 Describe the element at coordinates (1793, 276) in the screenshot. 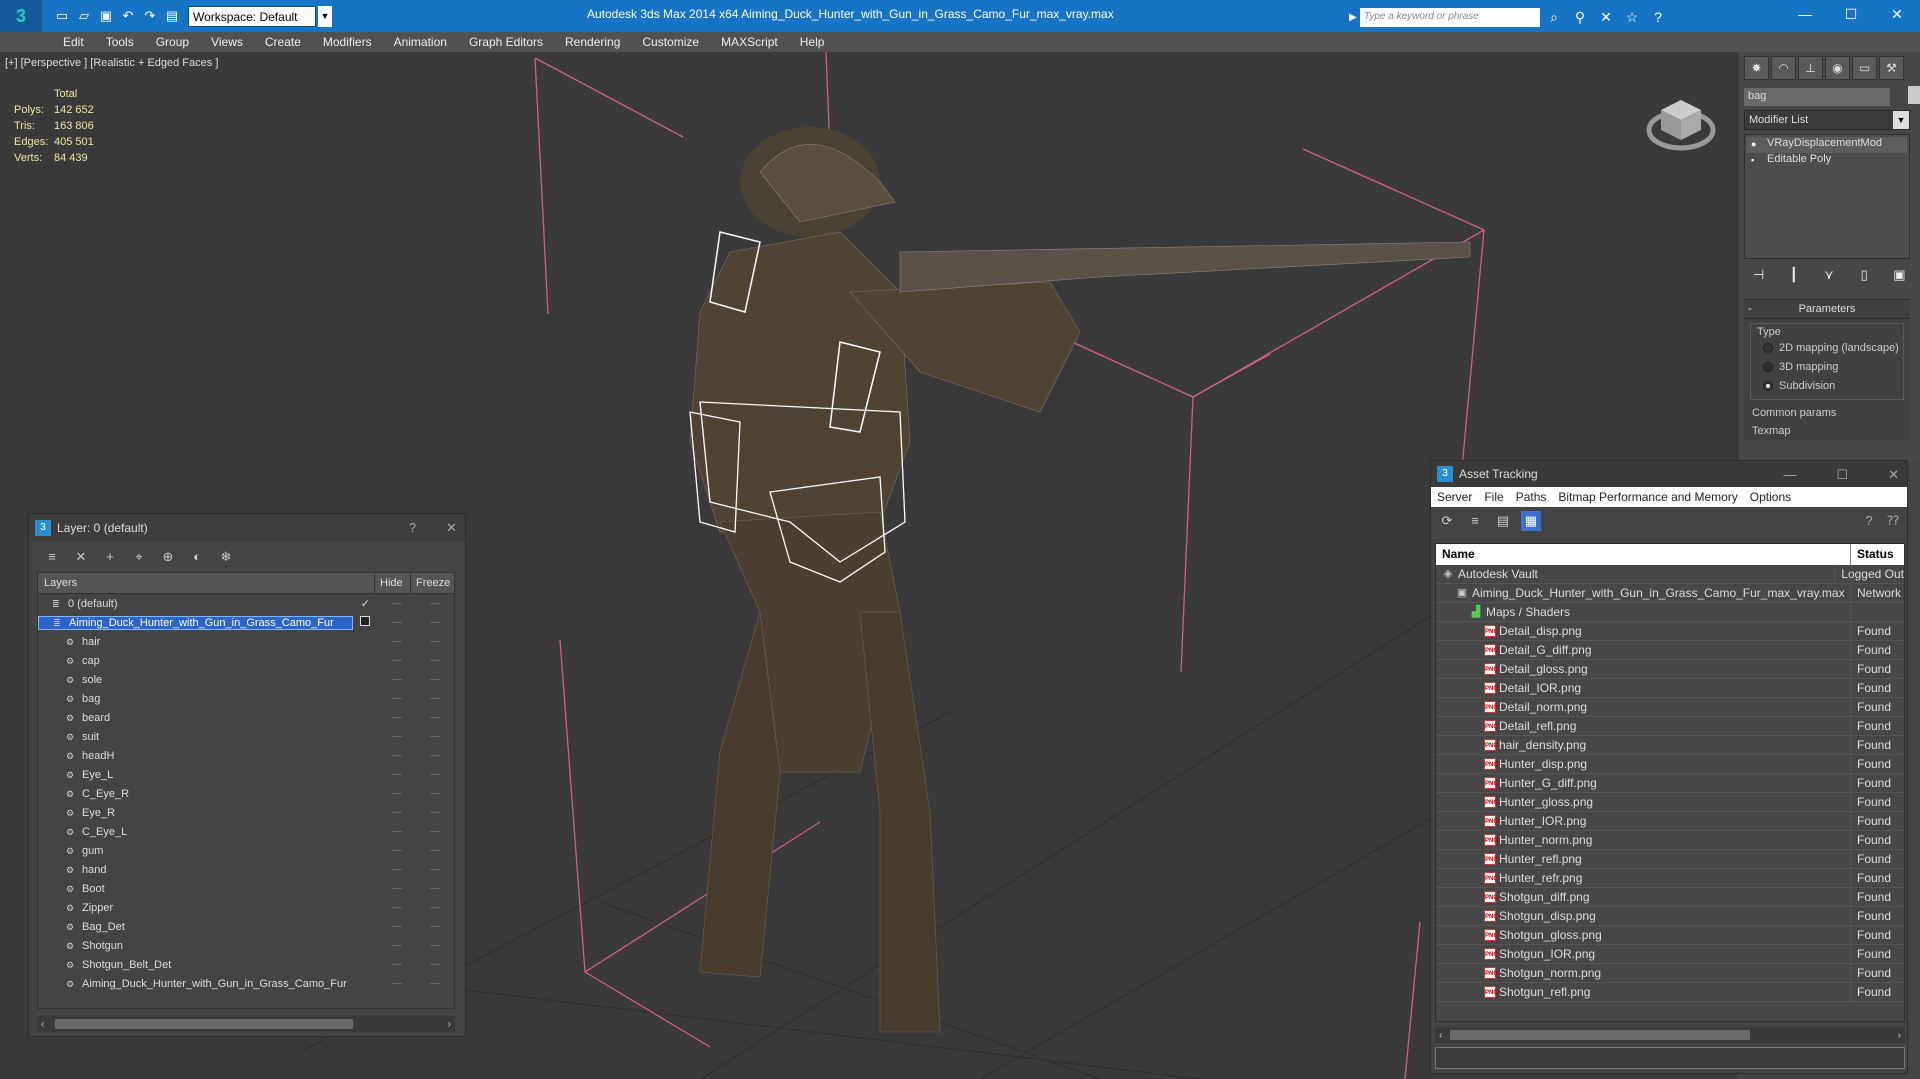

I see `show-end-result-icon: ┃` at that location.